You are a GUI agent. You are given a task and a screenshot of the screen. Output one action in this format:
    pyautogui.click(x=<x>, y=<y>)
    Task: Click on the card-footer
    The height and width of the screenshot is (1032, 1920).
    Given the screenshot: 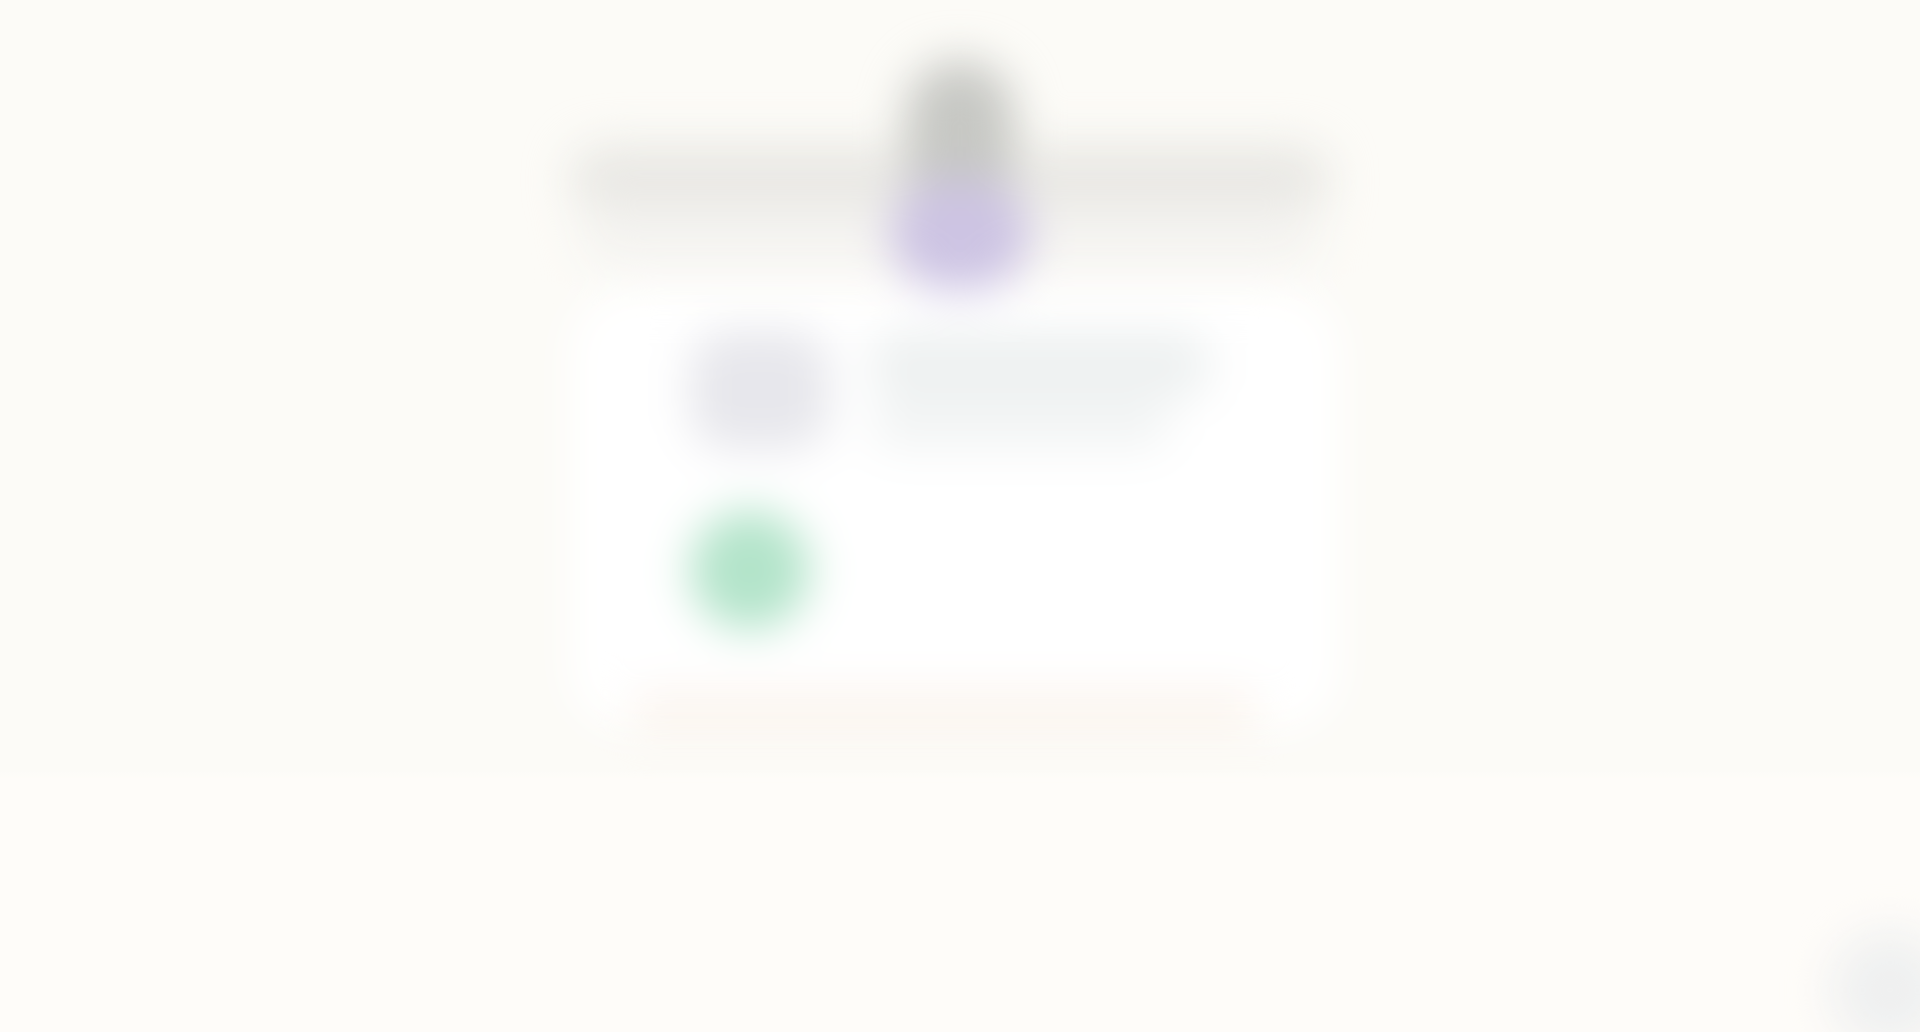 What is the action you would take?
    pyautogui.click(x=945, y=710)
    